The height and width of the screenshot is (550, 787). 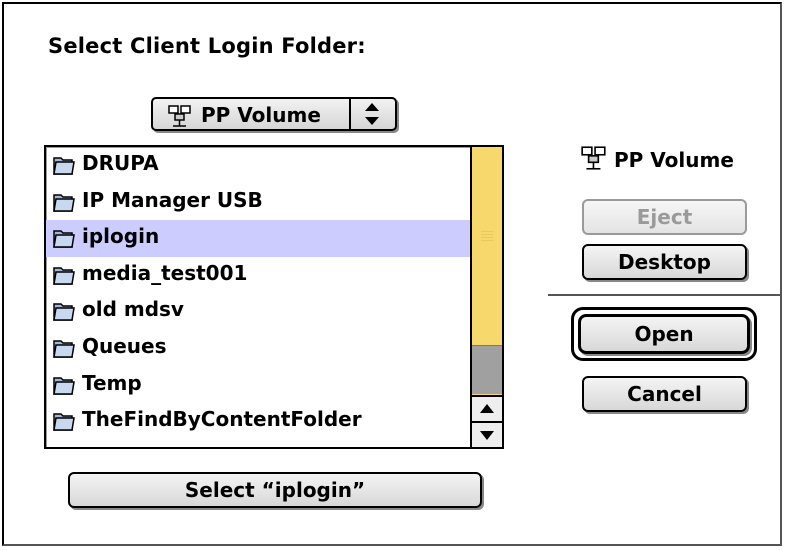 What do you see at coordinates (165, 272) in the screenshot?
I see `list-item-label: media_test001` at bounding box center [165, 272].